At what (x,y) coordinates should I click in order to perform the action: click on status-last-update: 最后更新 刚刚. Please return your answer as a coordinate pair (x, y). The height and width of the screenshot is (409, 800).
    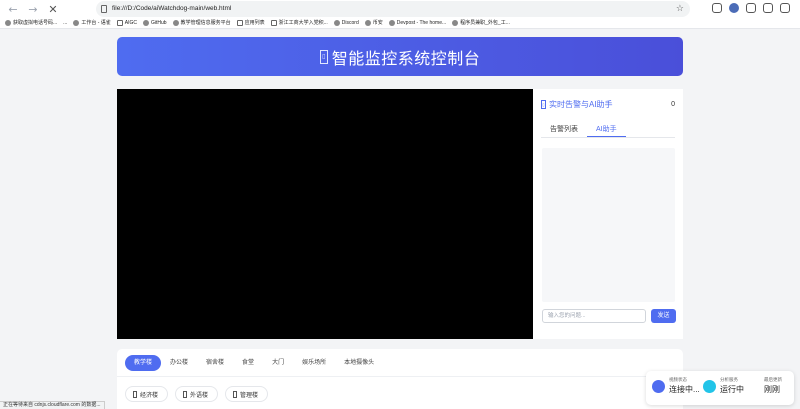
    Looking at the image, I should click on (773, 386).